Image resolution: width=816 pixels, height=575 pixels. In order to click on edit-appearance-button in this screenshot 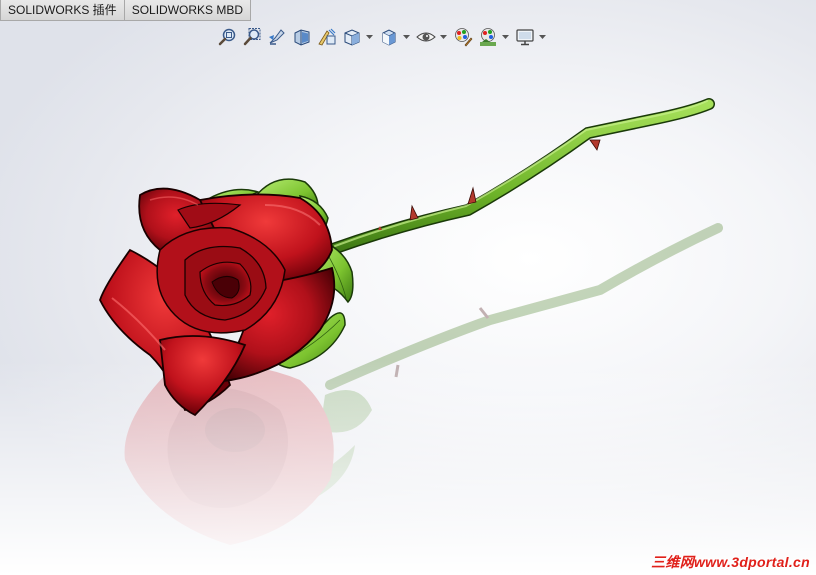, I will do `click(463, 37)`.